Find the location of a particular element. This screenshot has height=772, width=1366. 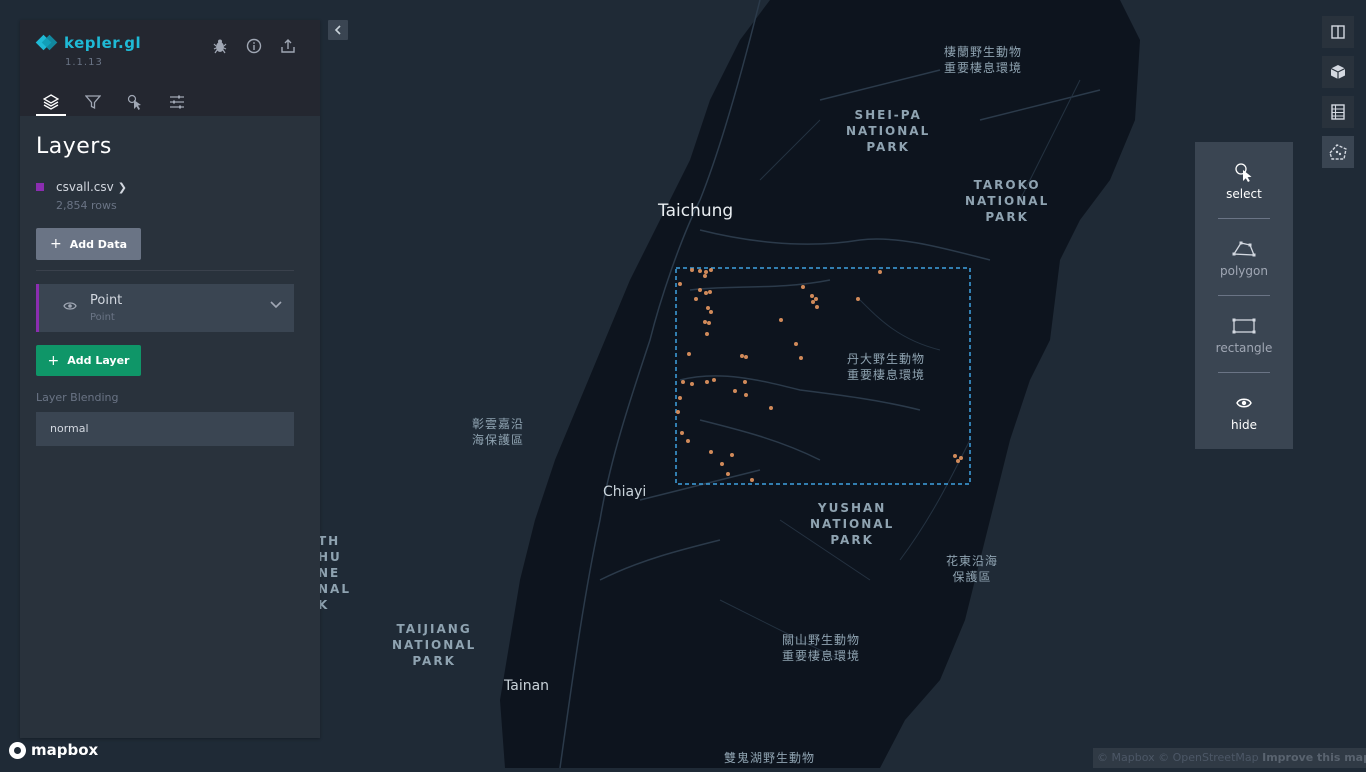

cube-icon is located at coordinates (1338, 72).